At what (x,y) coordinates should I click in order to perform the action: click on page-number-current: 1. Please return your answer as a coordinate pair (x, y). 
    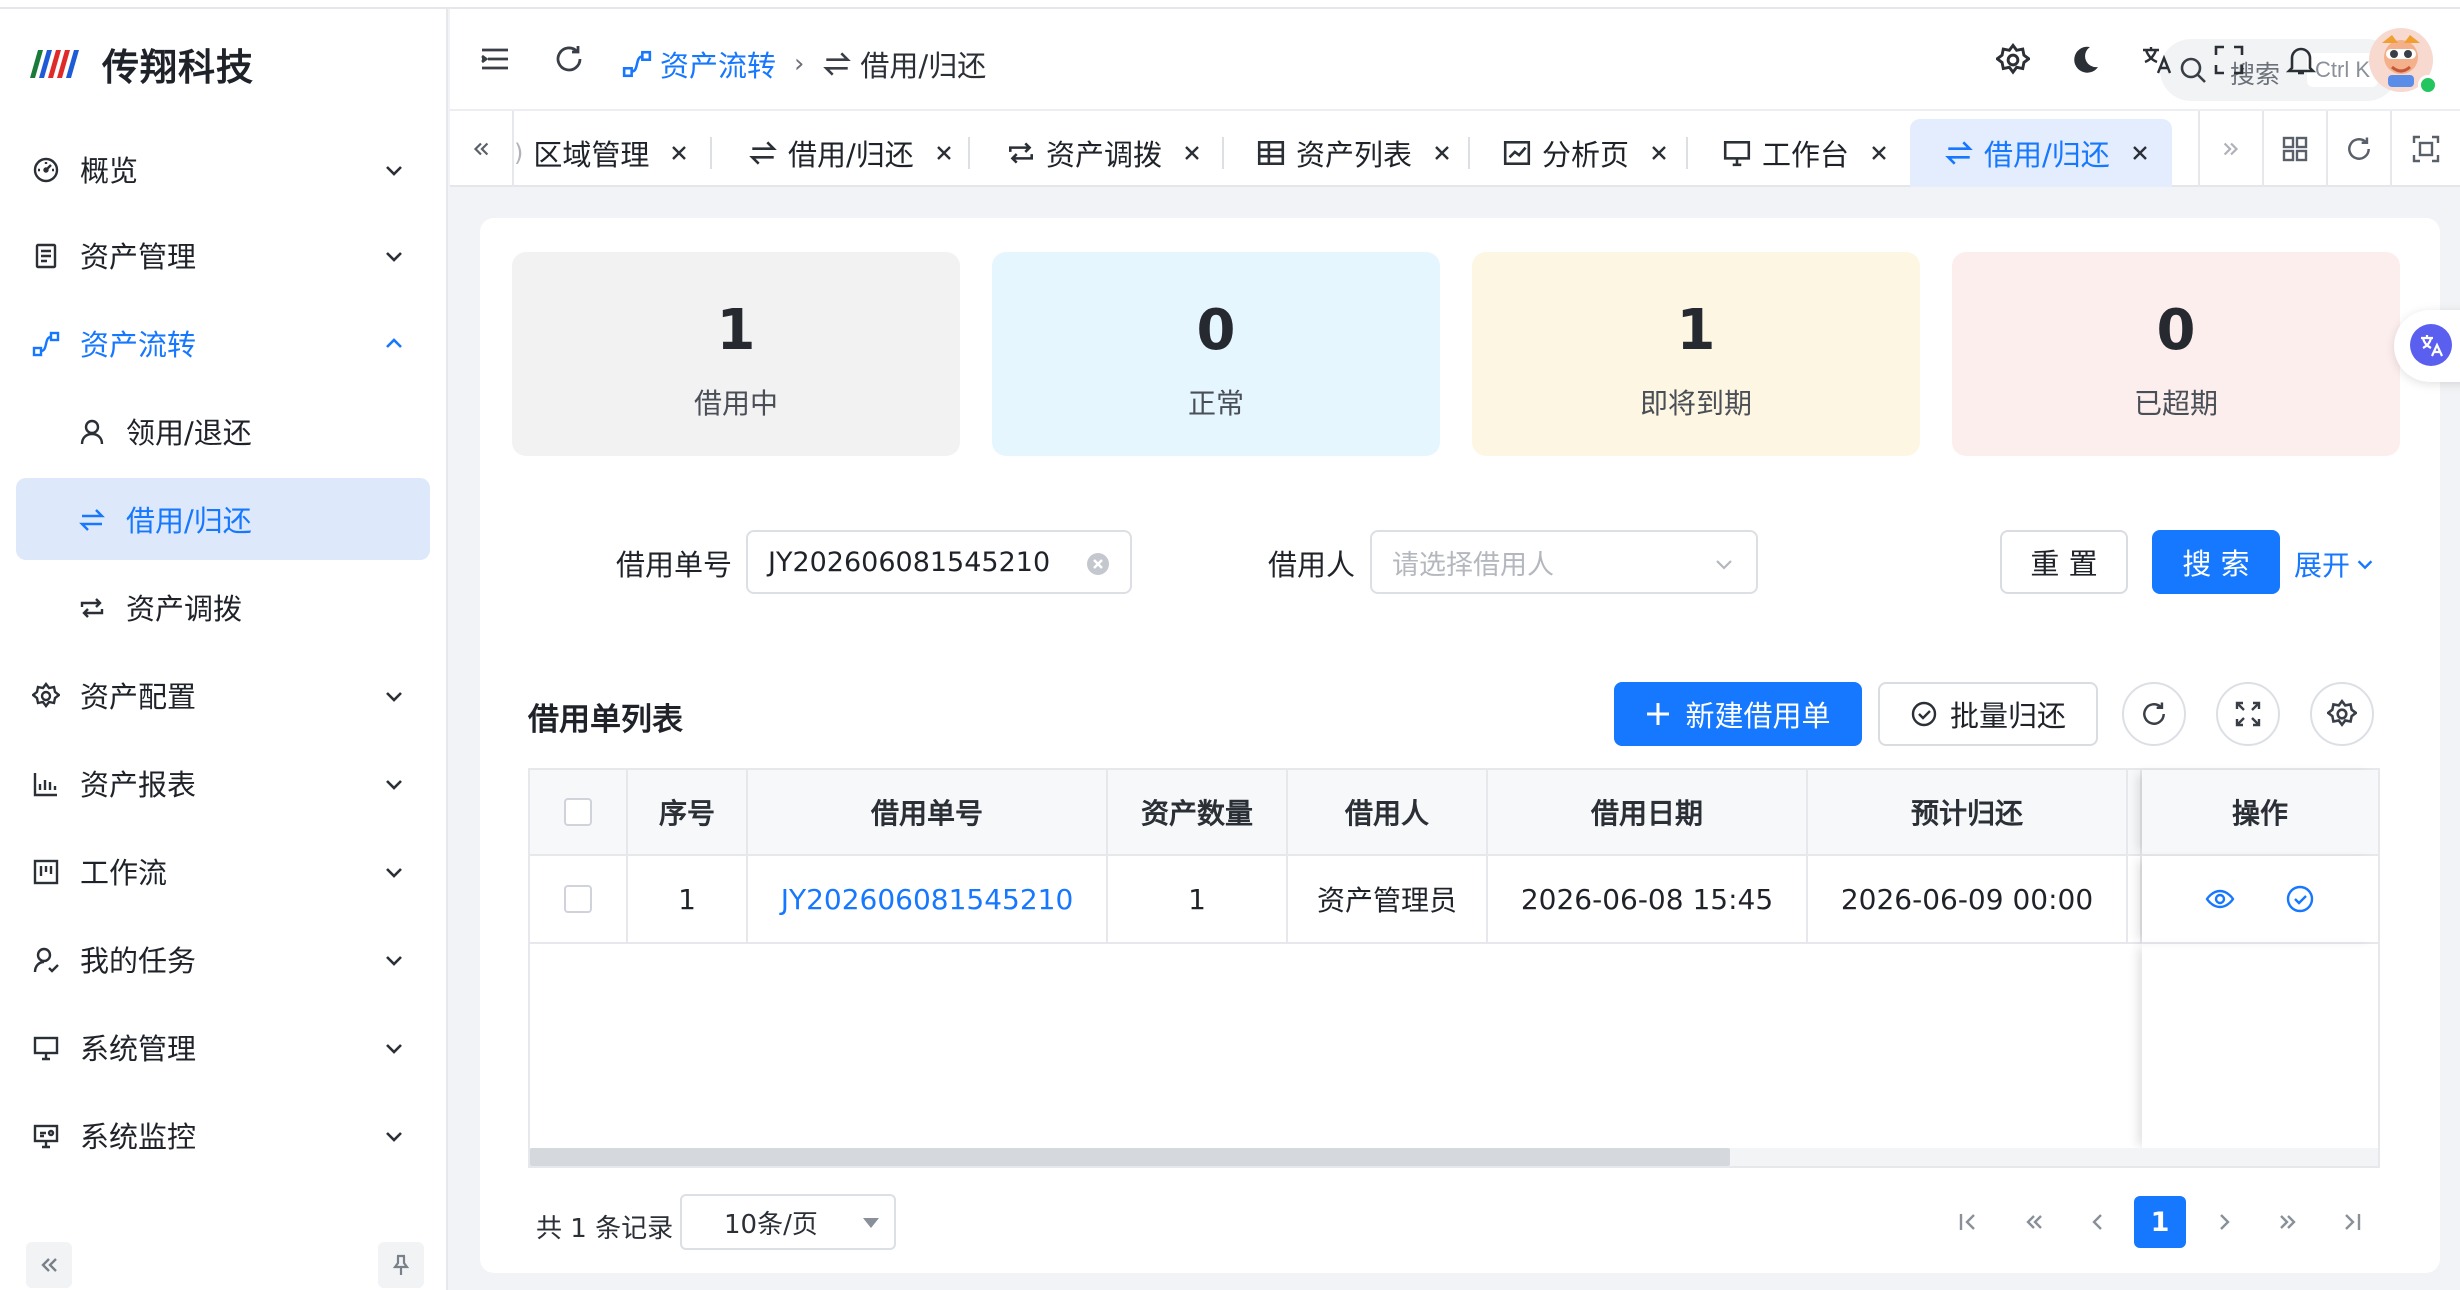
    Looking at the image, I should click on (2160, 1222).